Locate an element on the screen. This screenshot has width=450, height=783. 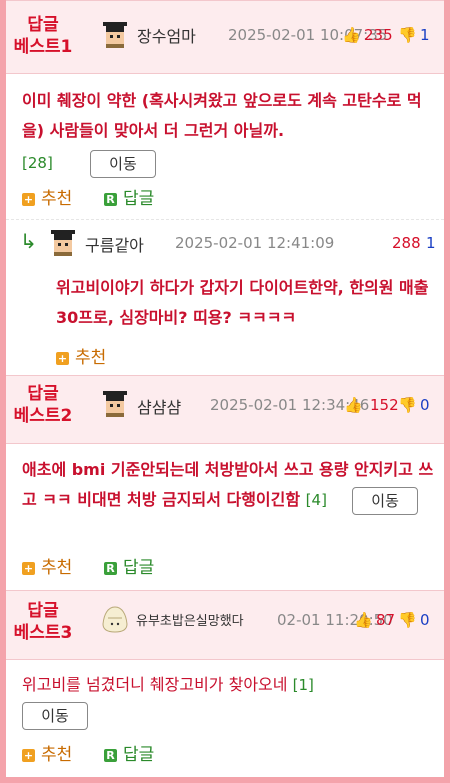
comment-content: 위고비를 넘겼더니 췌장고비가 찾아오네 [1] 이동 is located at coordinates (228, 700).